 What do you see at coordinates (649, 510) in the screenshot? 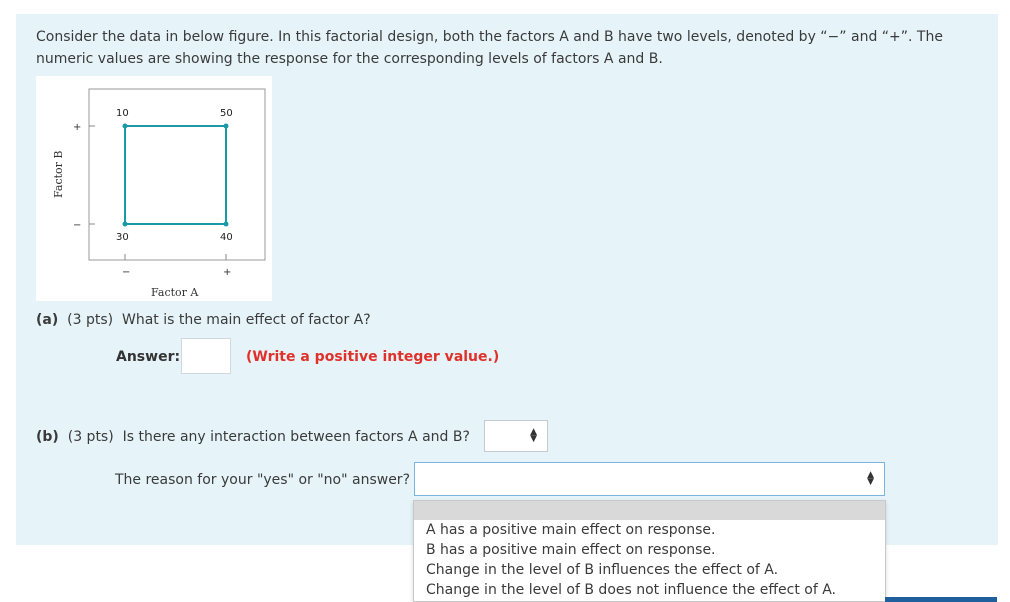
I see `dropdown-option-blank` at bounding box center [649, 510].